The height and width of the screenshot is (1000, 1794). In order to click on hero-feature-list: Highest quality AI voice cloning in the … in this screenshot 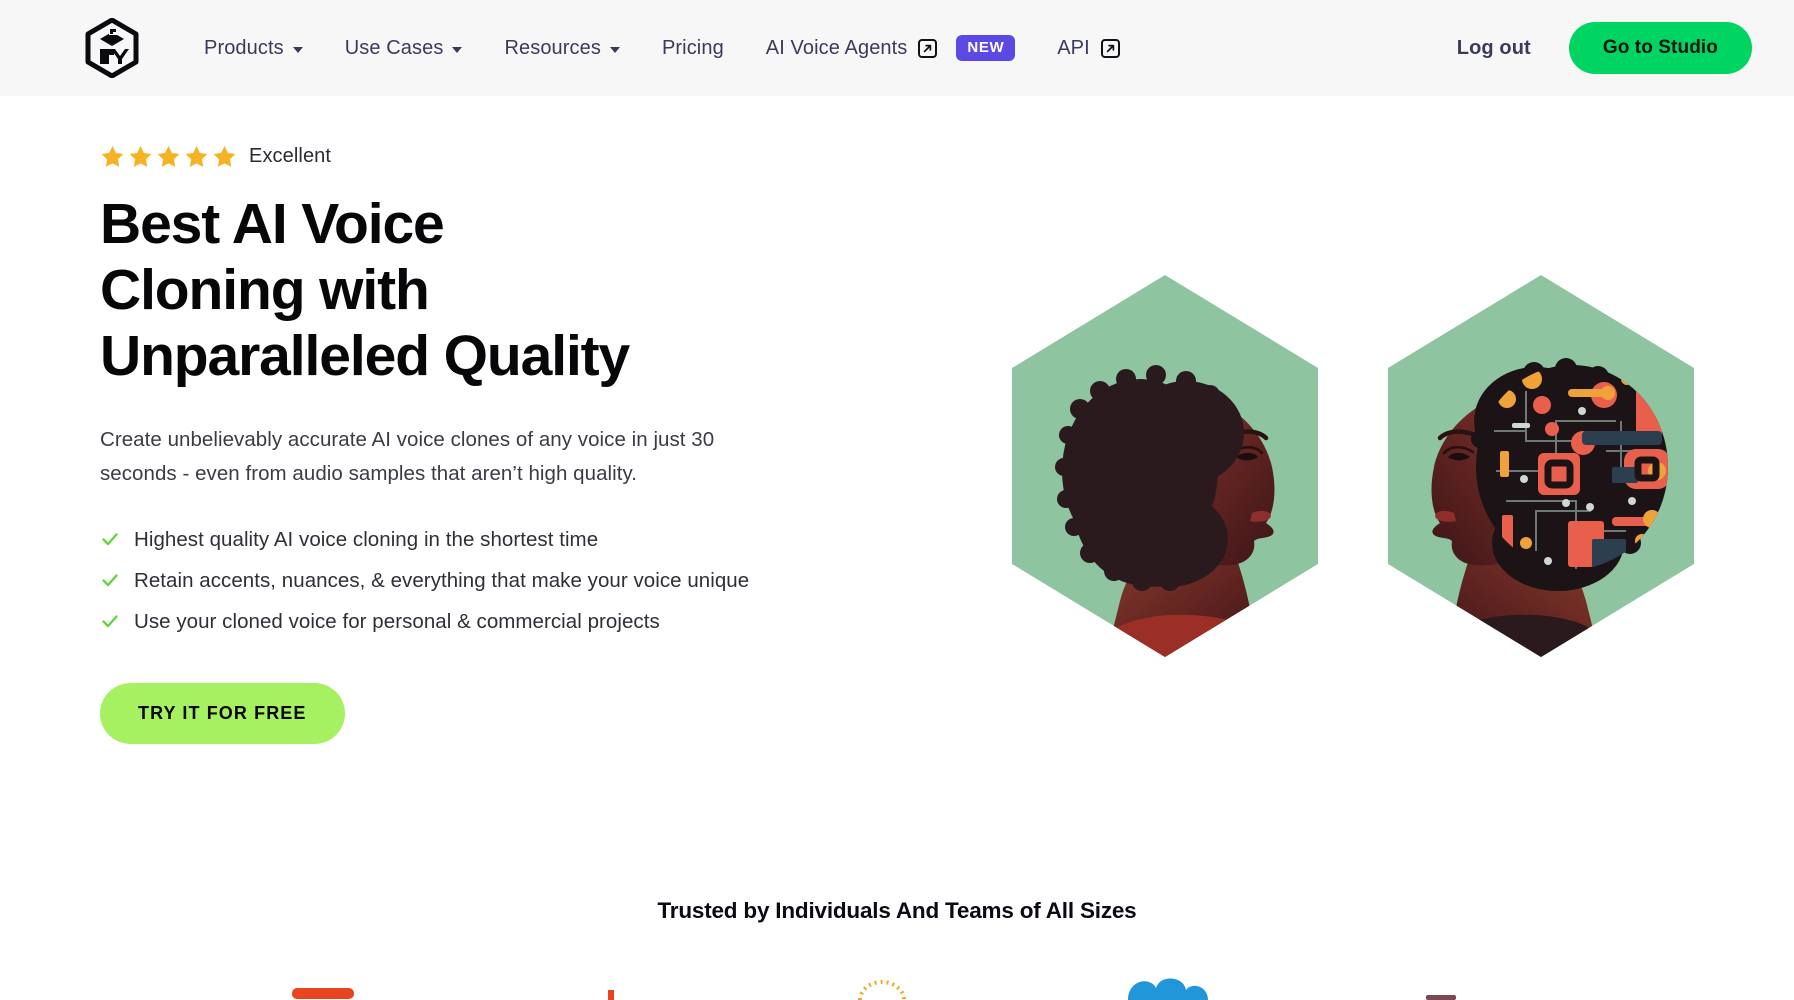, I will do `click(480, 581)`.